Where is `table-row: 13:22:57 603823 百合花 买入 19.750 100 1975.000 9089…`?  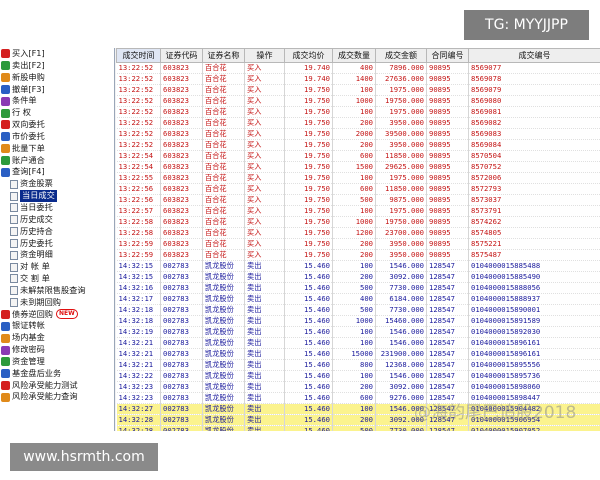 table-row: 13:22:57 603823 百合花 买入 19.750 100 1975.000 9089… is located at coordinates (358, 211).